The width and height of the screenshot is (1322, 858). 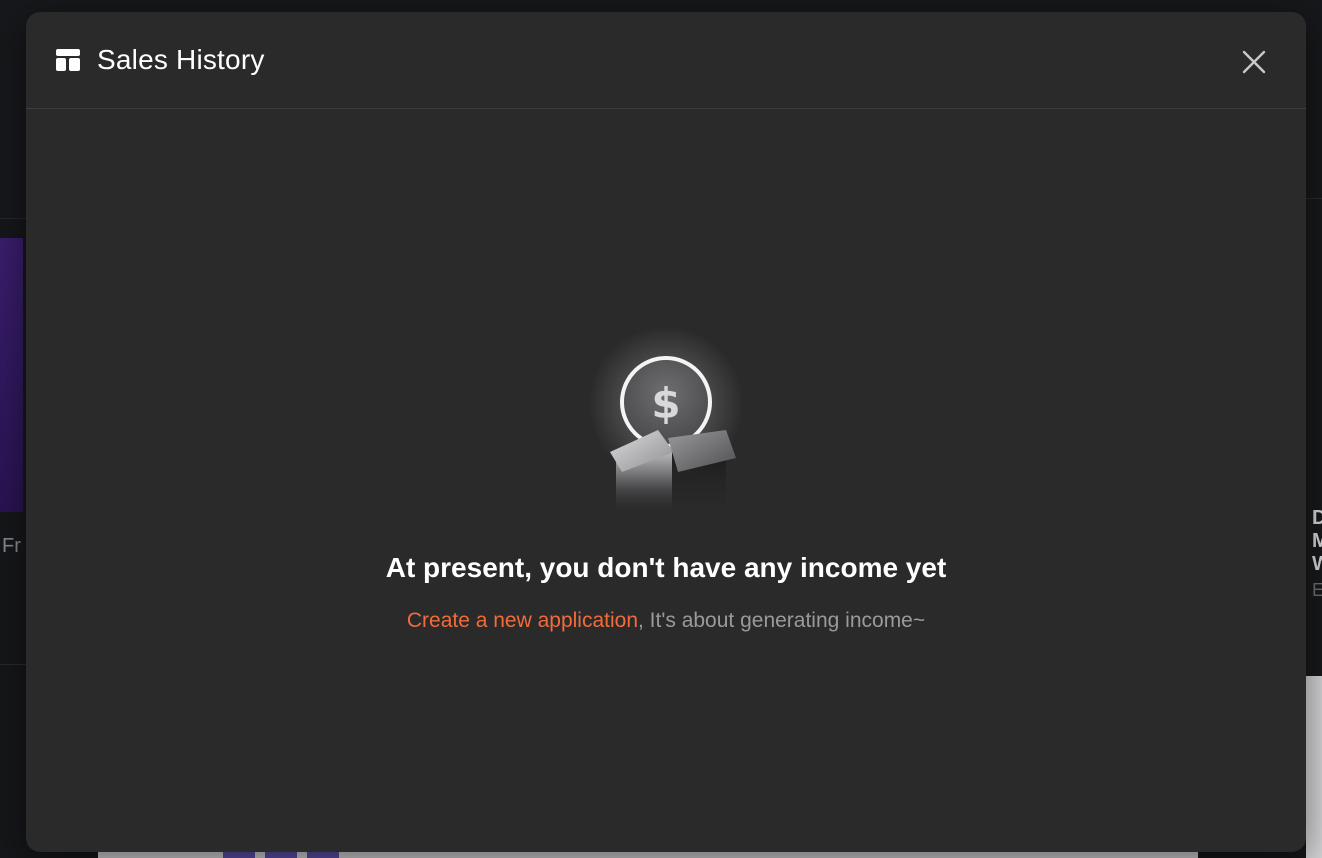 What do you see at coordinates (782, 620) in the screenshot?
I see `empty-state-rest-text: , It's about generating income~` at bounding box center [782, 620].